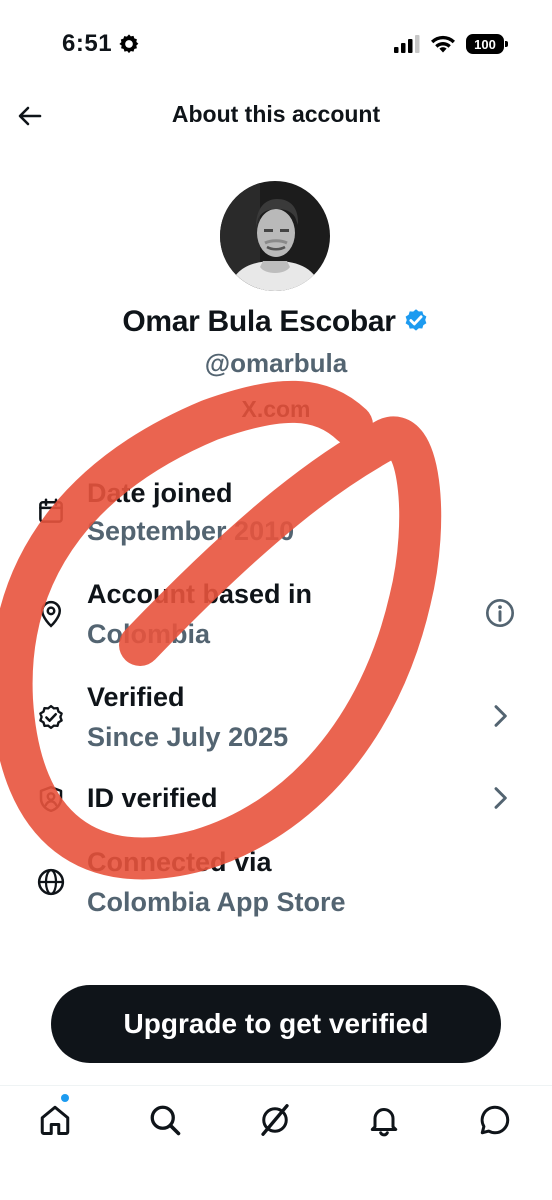  What do you see at coordinates (55, 1120) in the screenshot?
I see `home-icon` at bounding box center [55, 1120].